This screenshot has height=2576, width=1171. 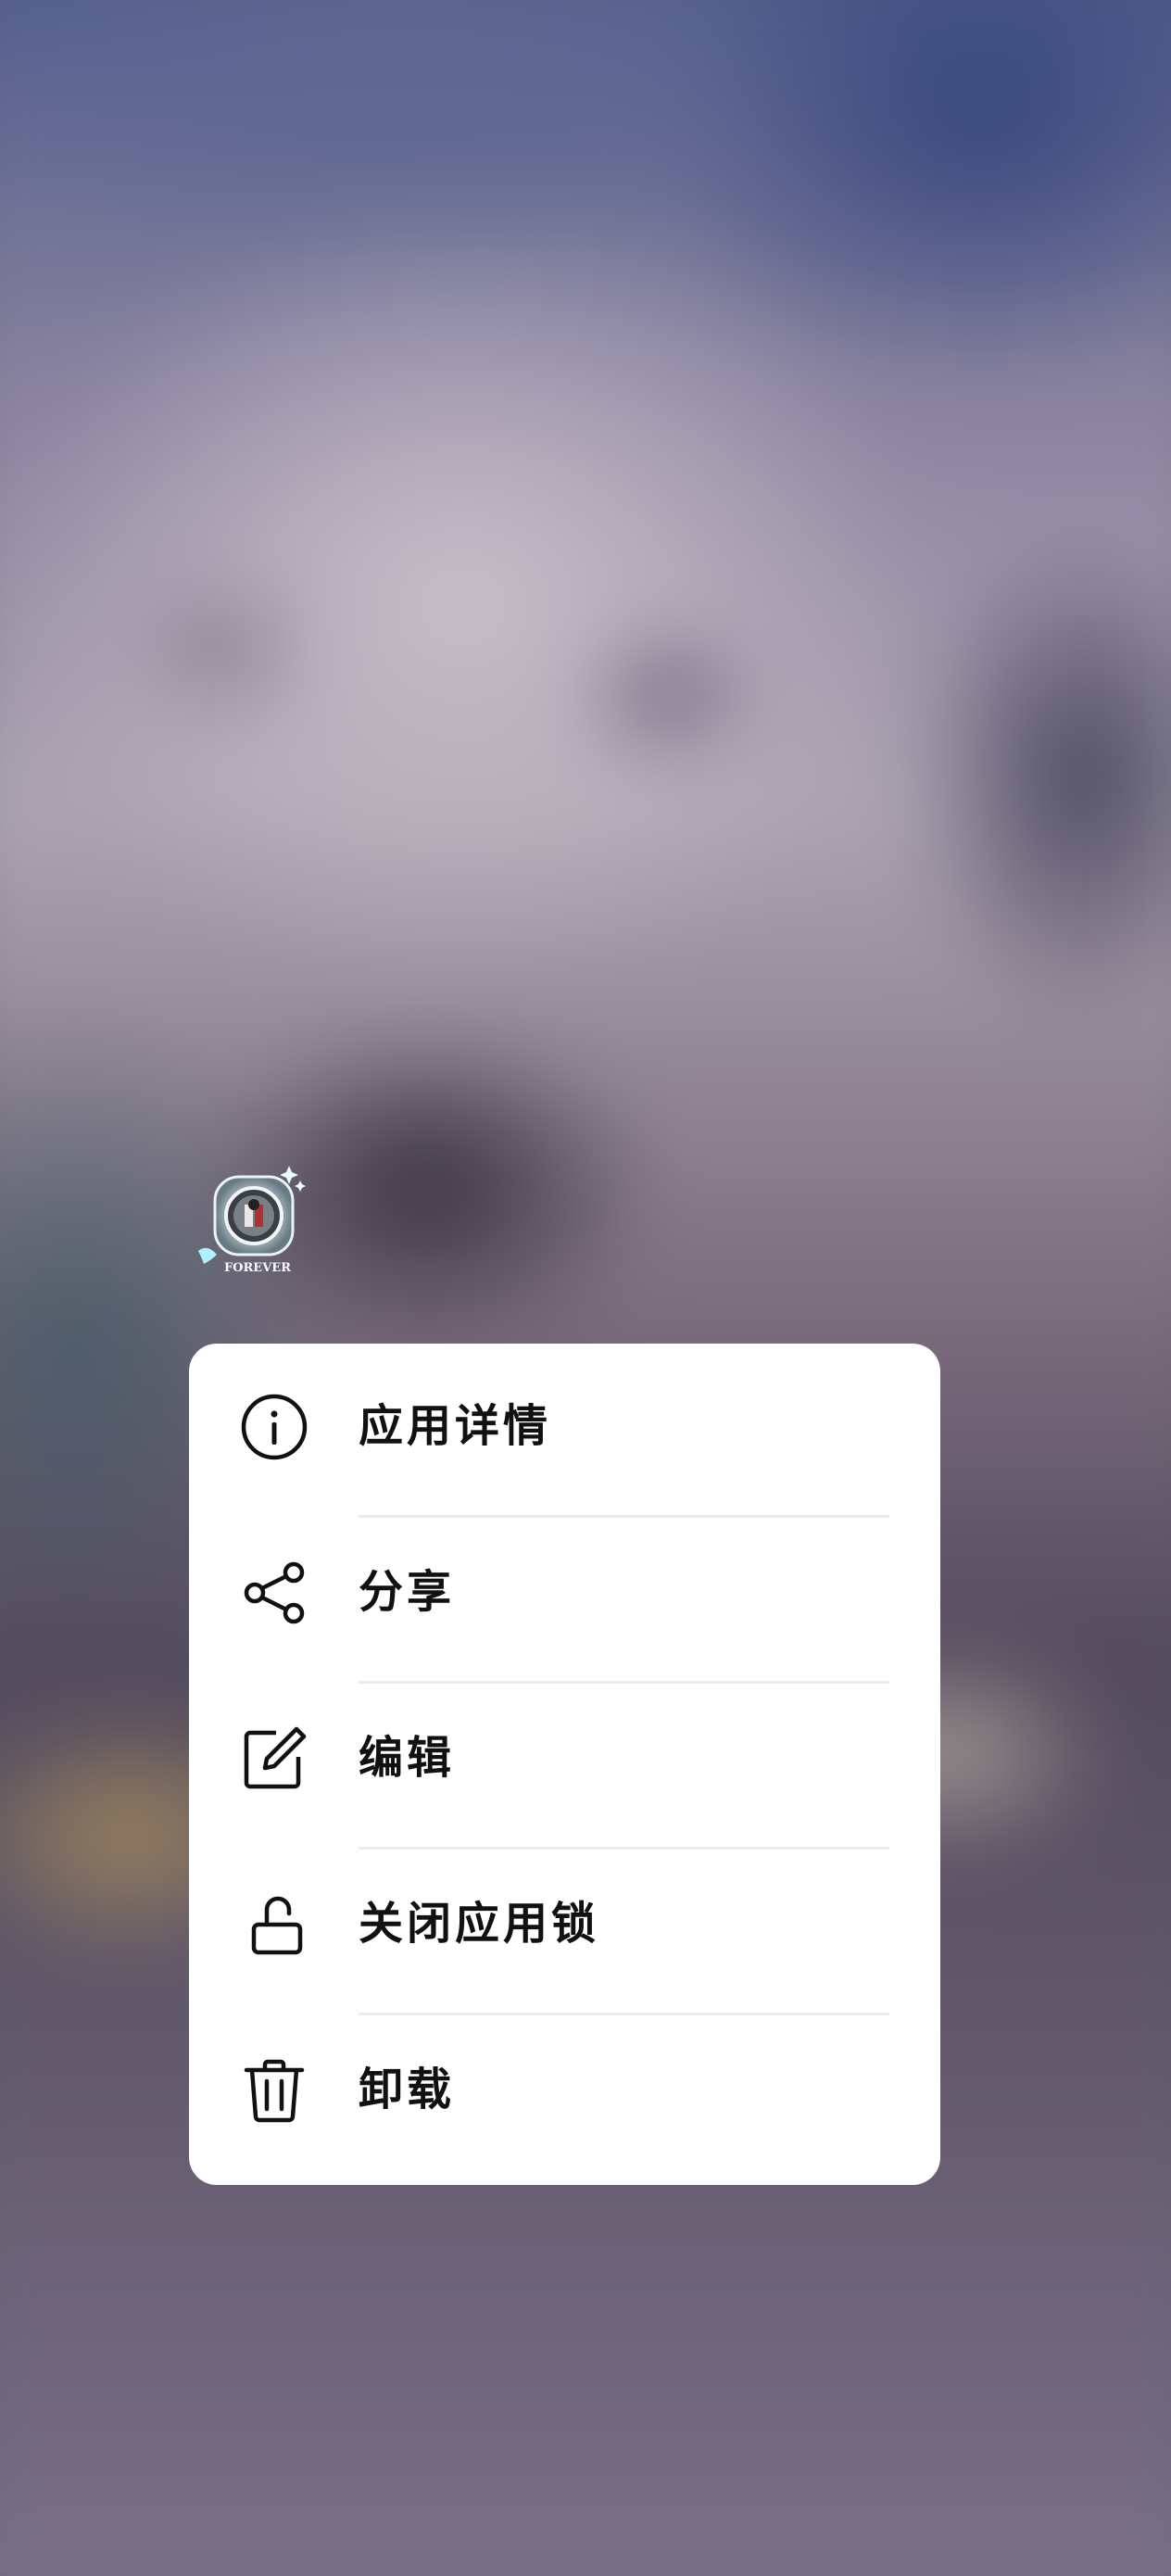 What do you see at coordinates (257, 1268) in the screenshot?
I see `app-icon-badge-text: FOREVER` at bounding box center [257, 1268].